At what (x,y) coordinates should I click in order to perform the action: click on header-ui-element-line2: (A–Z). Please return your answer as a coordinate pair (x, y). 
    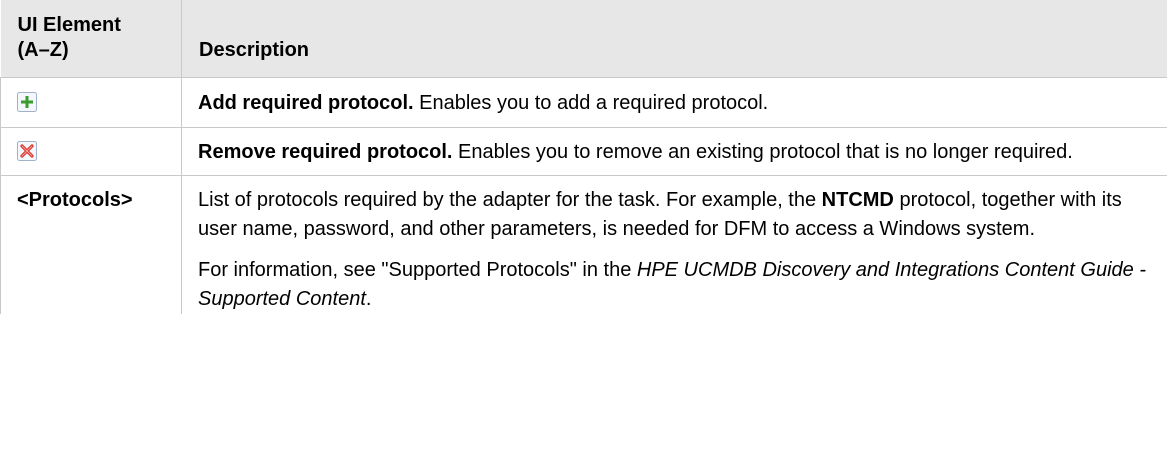
    Looking at the image, I should click on (43, 50).